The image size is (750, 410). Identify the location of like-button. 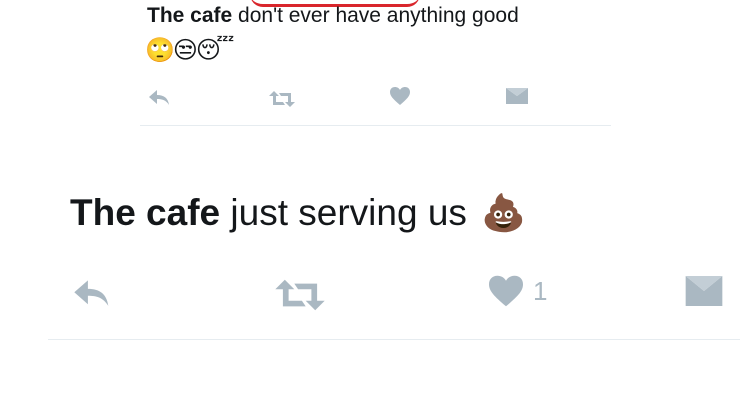
(404, 96).